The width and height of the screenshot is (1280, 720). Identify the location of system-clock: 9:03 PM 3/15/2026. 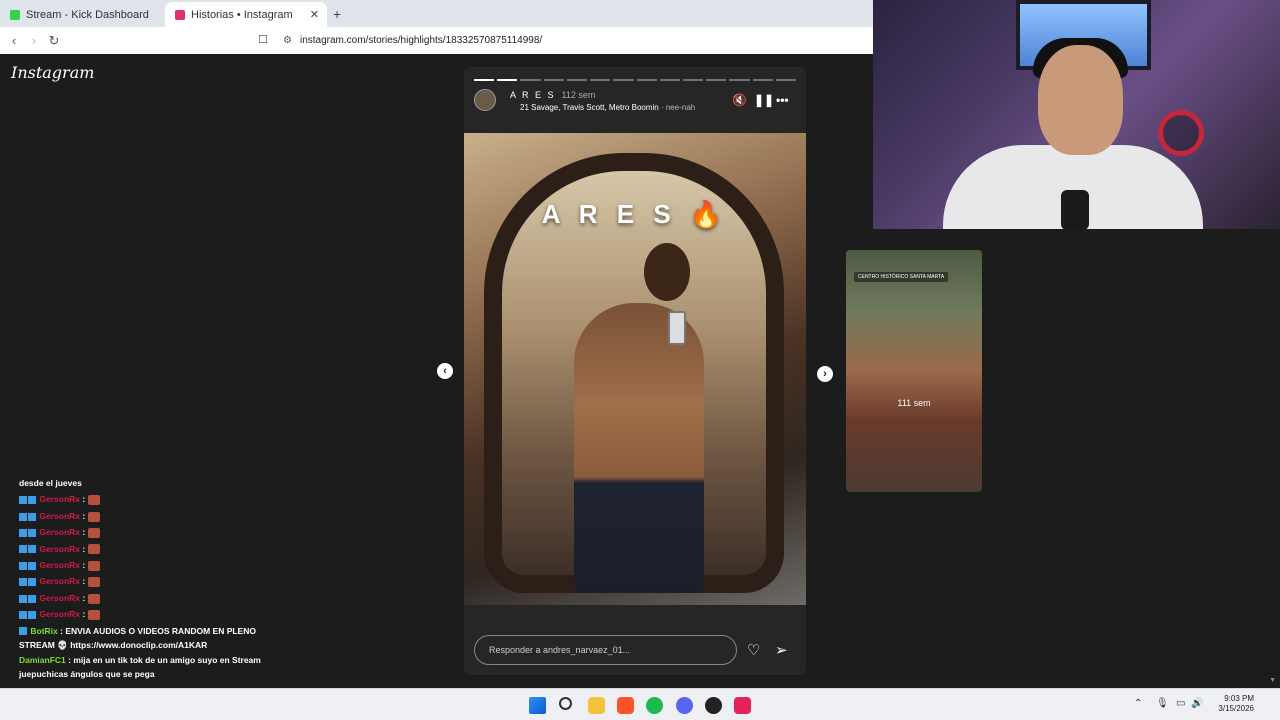
(1231, 704).